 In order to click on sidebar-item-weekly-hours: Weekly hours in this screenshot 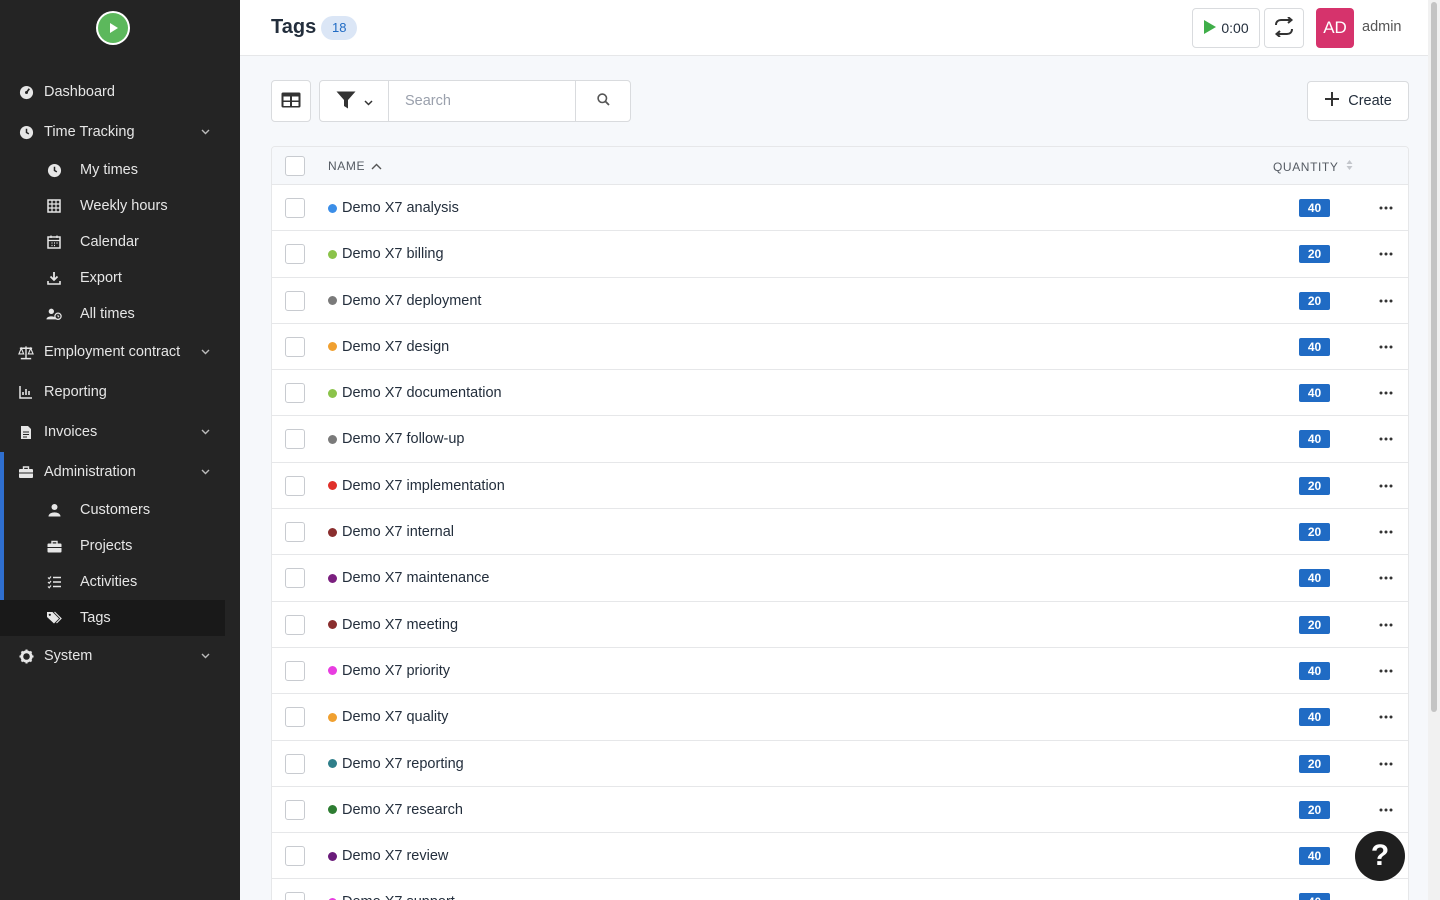, I will do `click(120, 206)`.